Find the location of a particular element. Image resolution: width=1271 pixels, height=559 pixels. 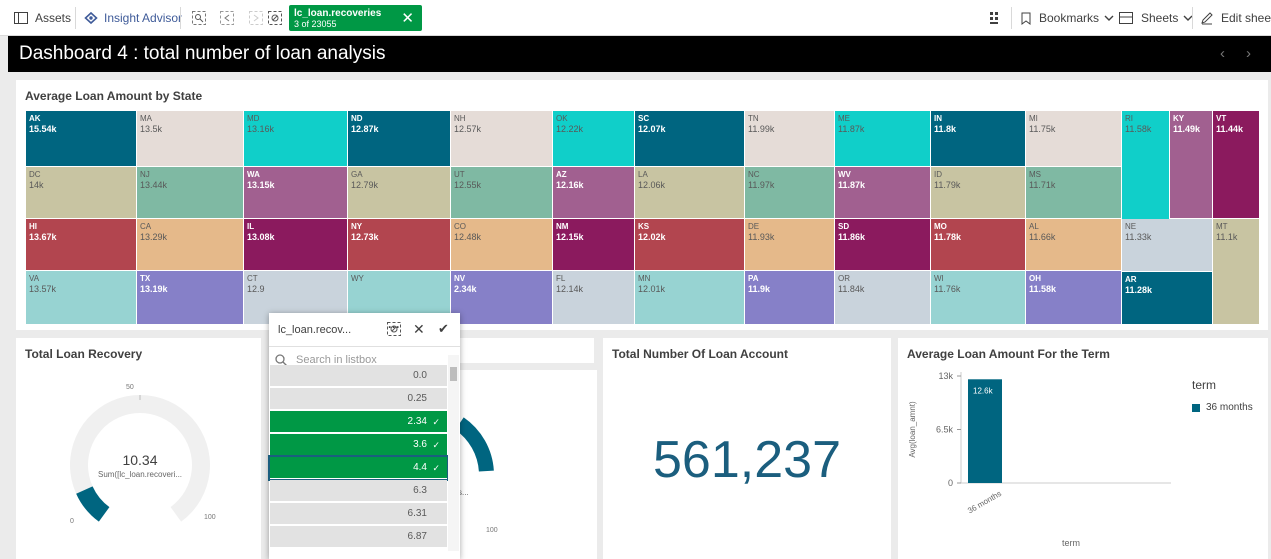

treemap-tile-id: ID 11.79k is located at coordinates (978, 193).